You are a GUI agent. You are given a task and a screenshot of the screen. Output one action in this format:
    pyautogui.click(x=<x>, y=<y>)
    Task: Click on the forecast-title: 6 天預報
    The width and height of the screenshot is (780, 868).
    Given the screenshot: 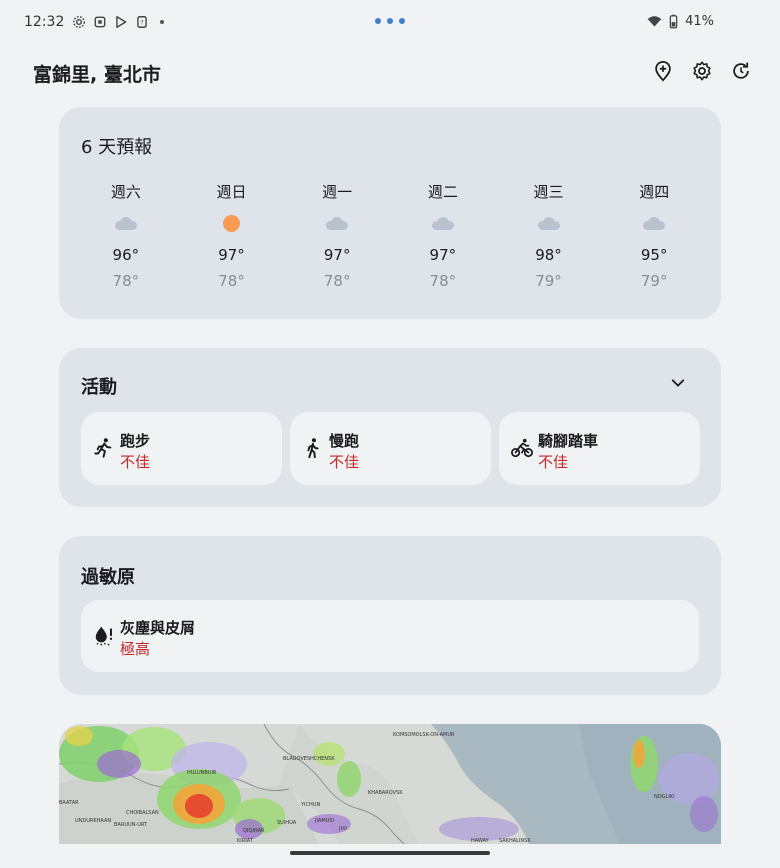 What is the action you would take?
    pyautogui.click(x=117, y=147)
    